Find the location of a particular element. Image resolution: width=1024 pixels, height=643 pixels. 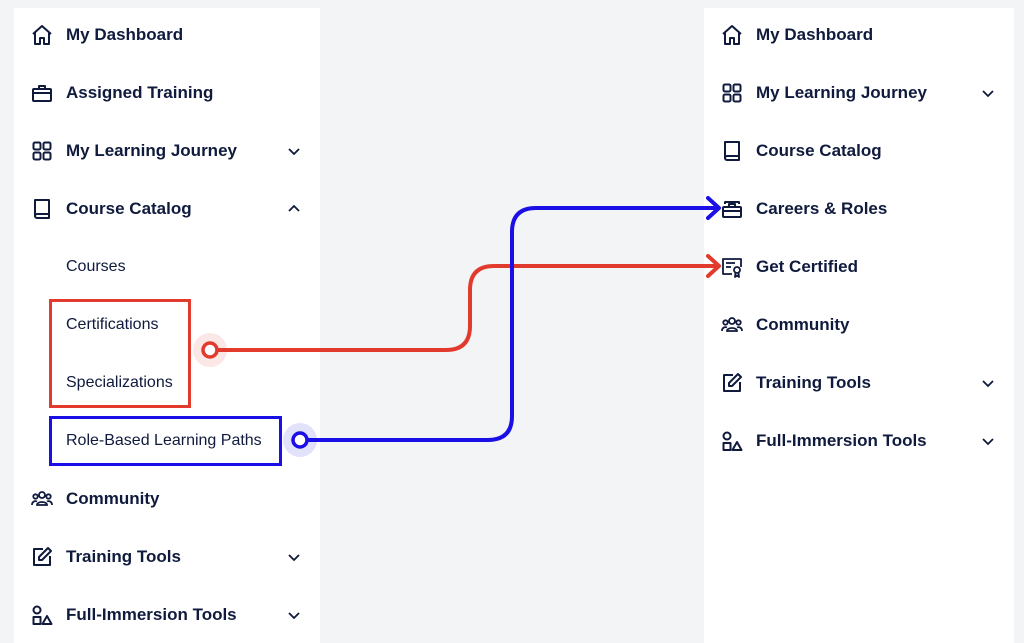

right-nav-item-community: Community is located at coordinates (859, 325).